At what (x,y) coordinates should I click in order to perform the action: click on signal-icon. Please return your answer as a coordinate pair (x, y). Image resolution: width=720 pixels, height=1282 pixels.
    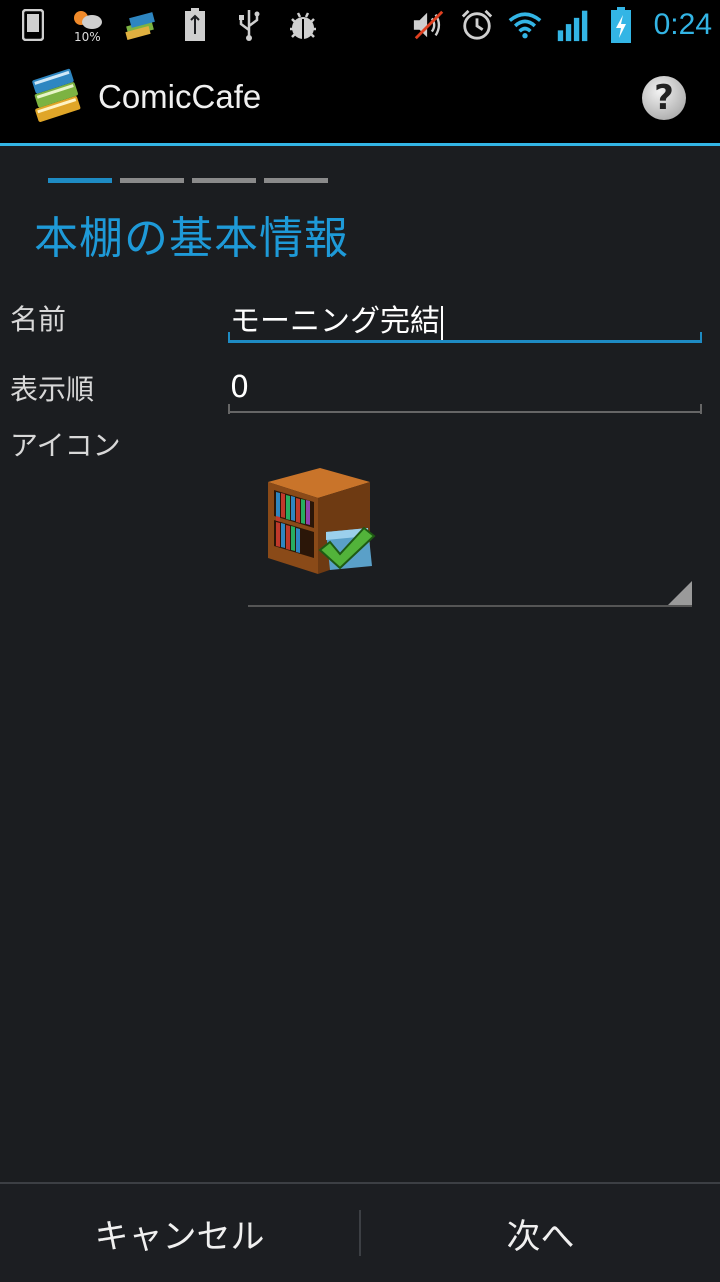
    Looking at the image, I should click on (573, 25).